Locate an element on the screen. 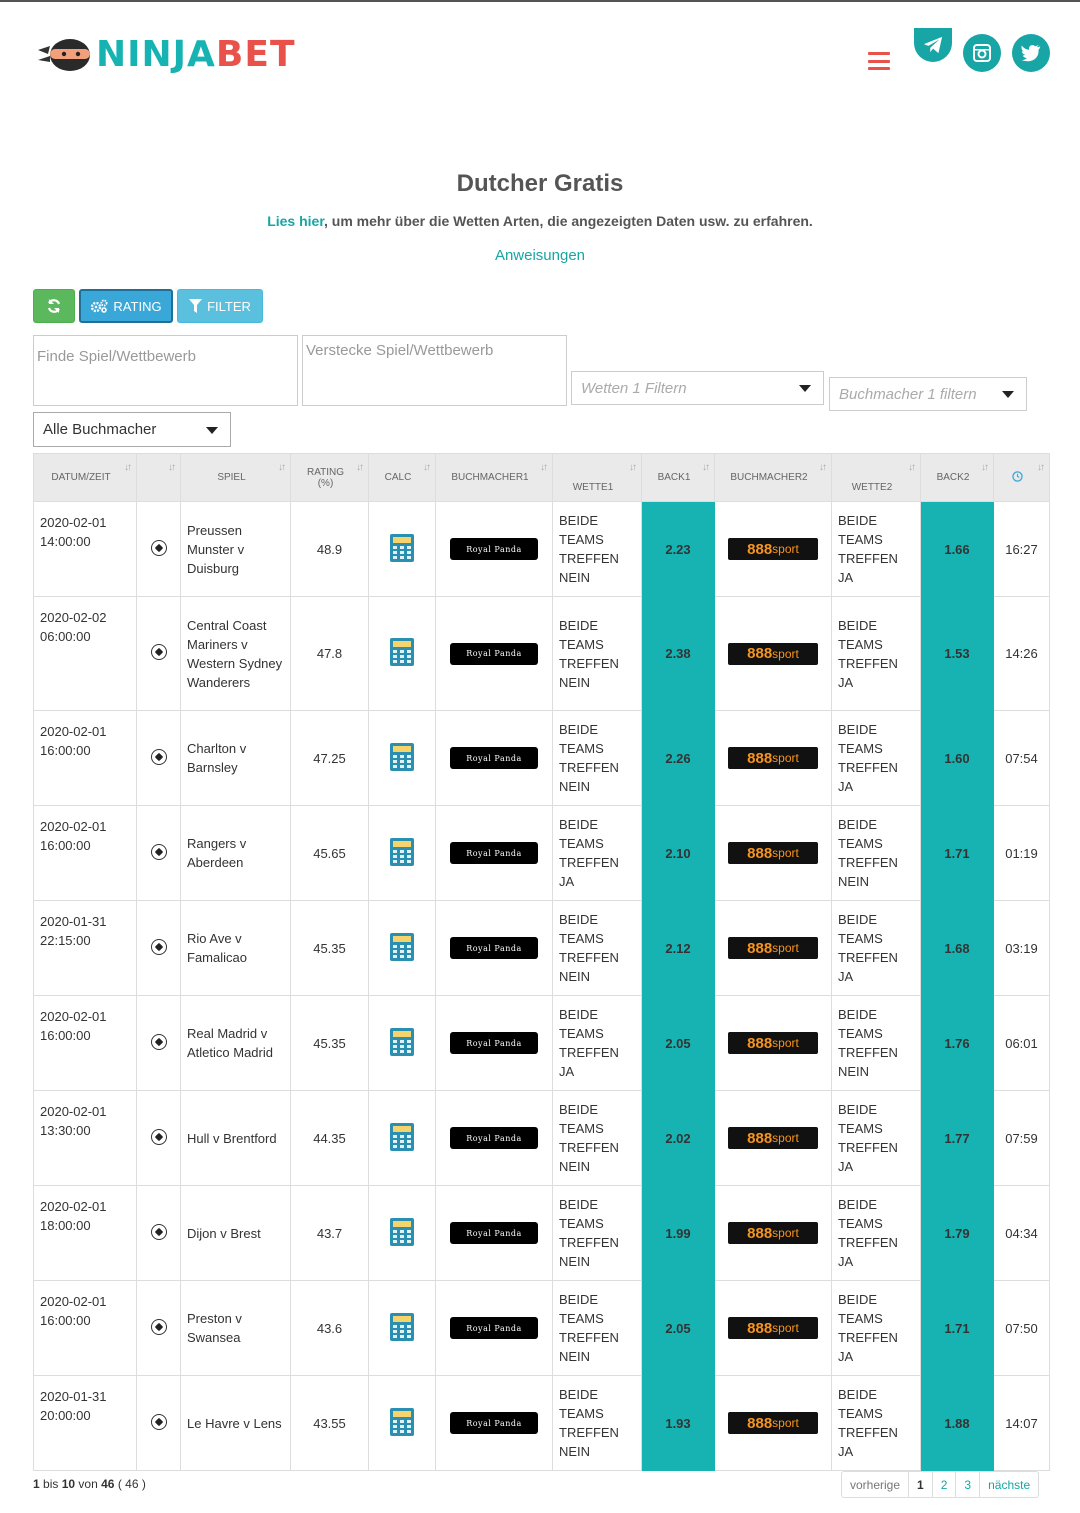  lies-hier-link: Lies hier is located at coordinates (295, 221).